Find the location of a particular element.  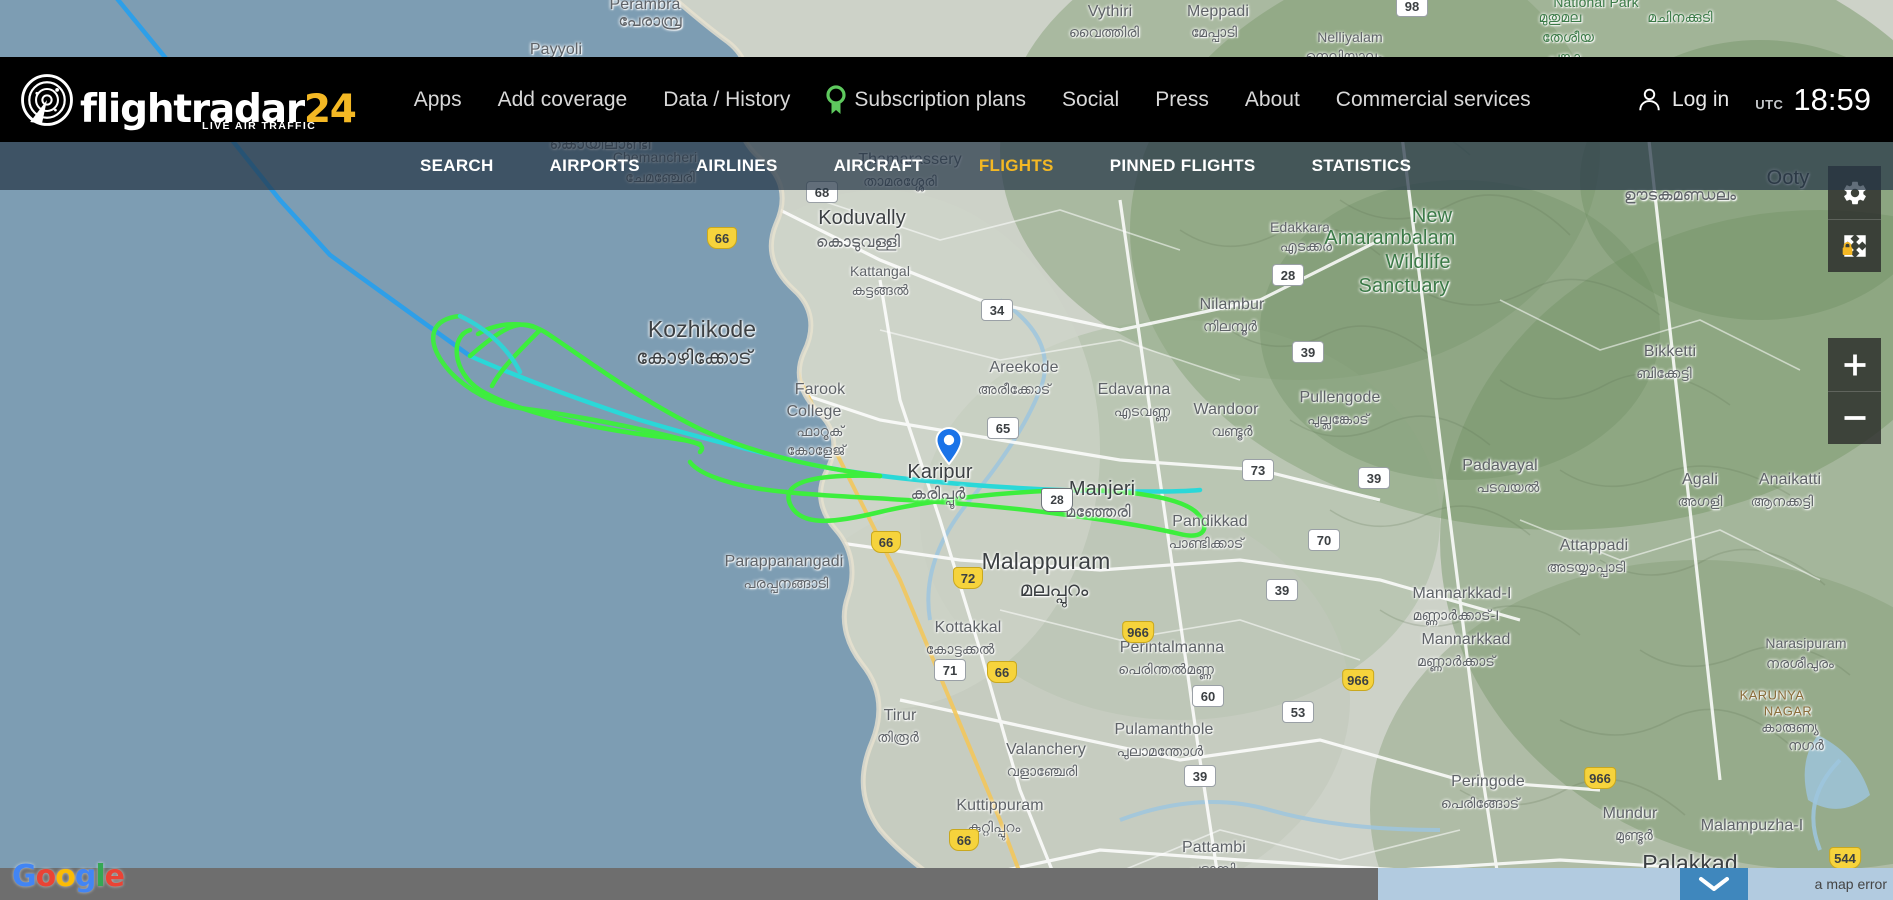

collapse-panel-button is located at coordinates (1714, 884).